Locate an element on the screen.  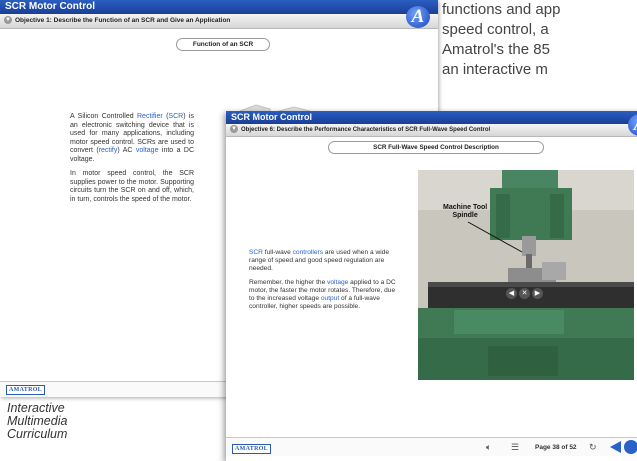
photo-callout: Machine Tool Spindle is located at coordinates (465, 211).